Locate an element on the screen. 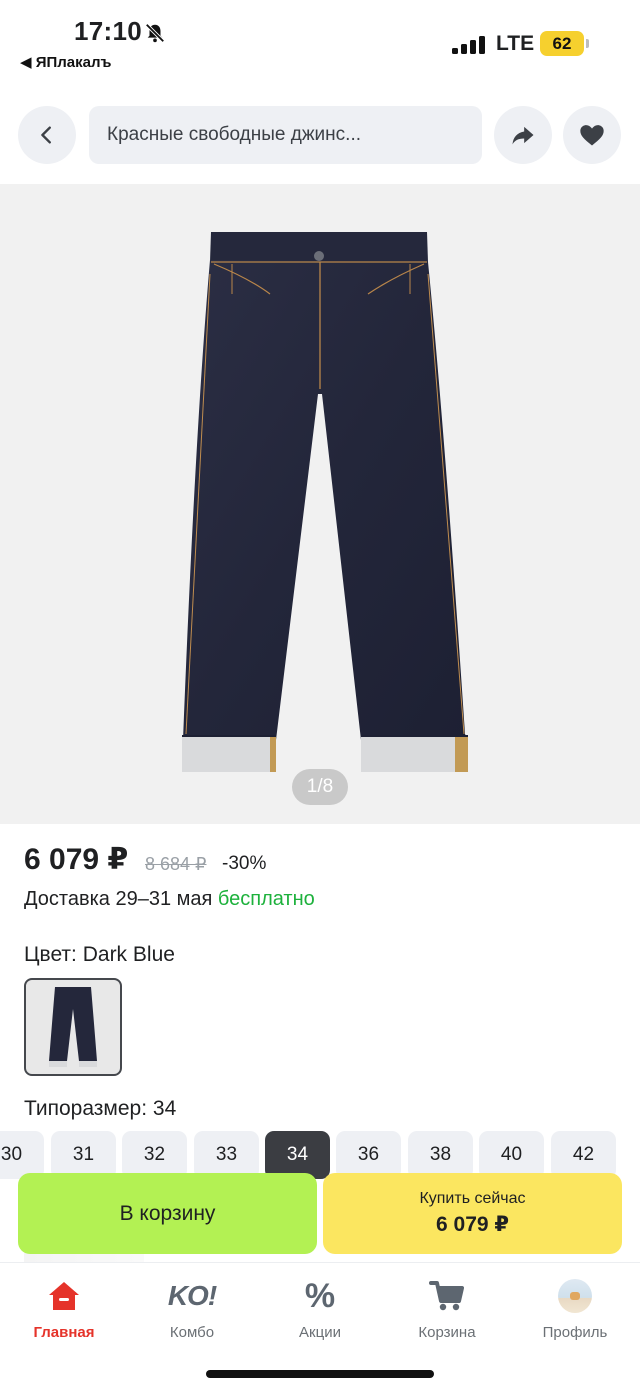 This screenshot has height=1388, width=640. buy-now-label: Купить сейчас is located at coordinates (472, 1198).